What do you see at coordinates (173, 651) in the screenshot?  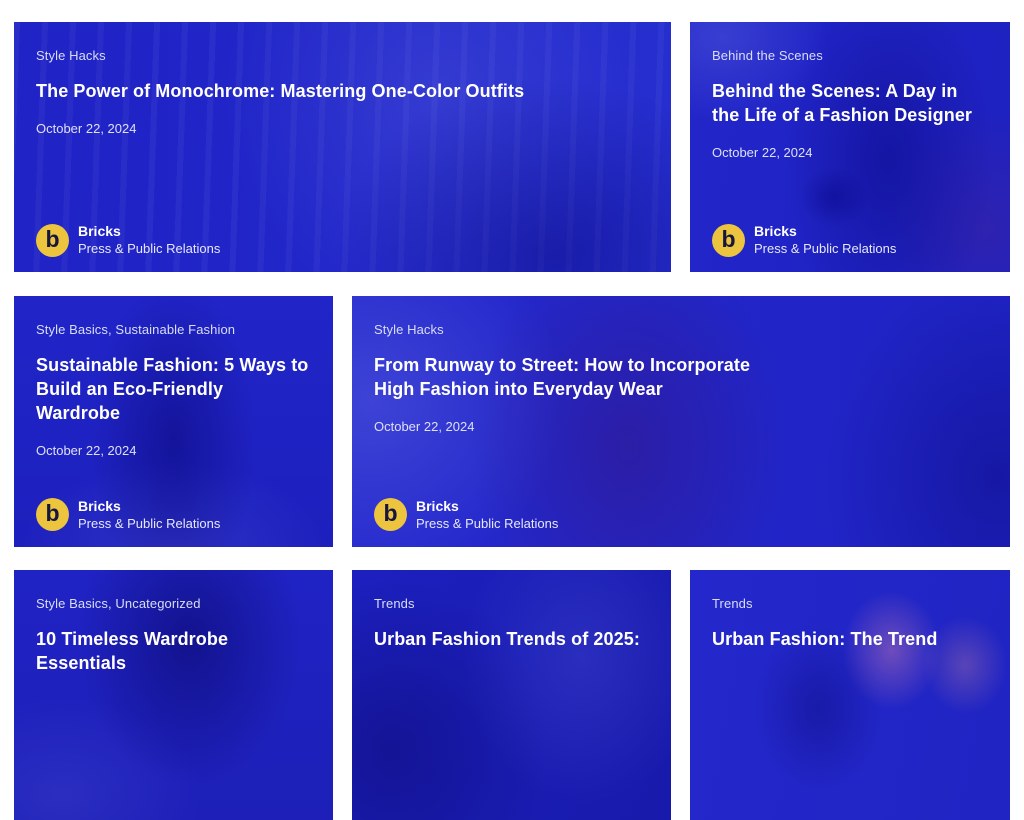 I see `post-title: 10 Timeless Wardrobe Essentials` at bounding box center [173, 651].